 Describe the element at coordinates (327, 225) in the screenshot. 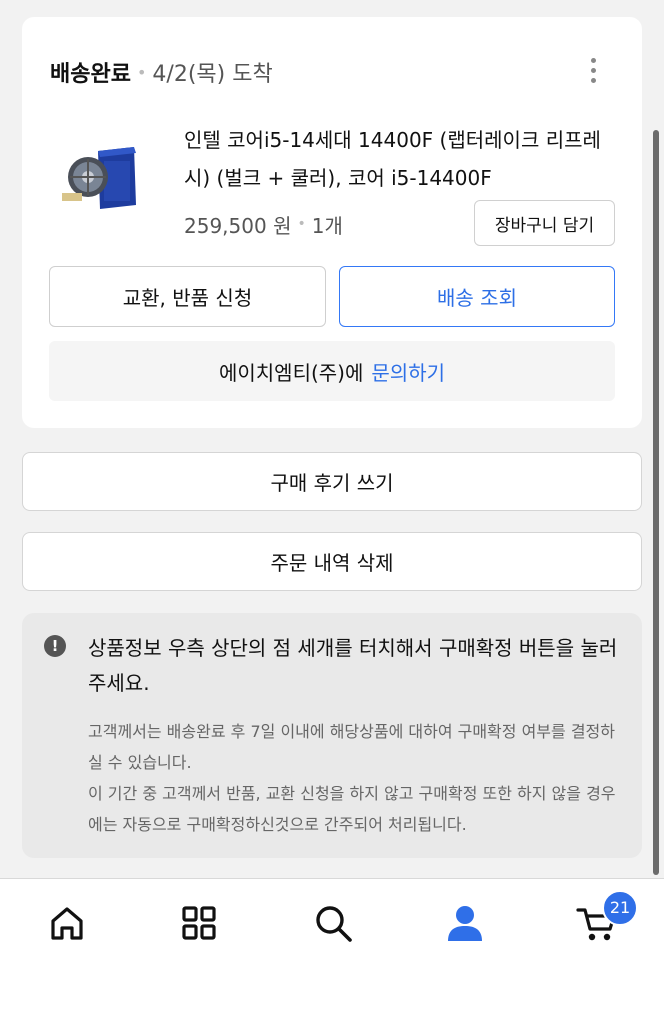

I see `product-quantity: 1개` at that location.